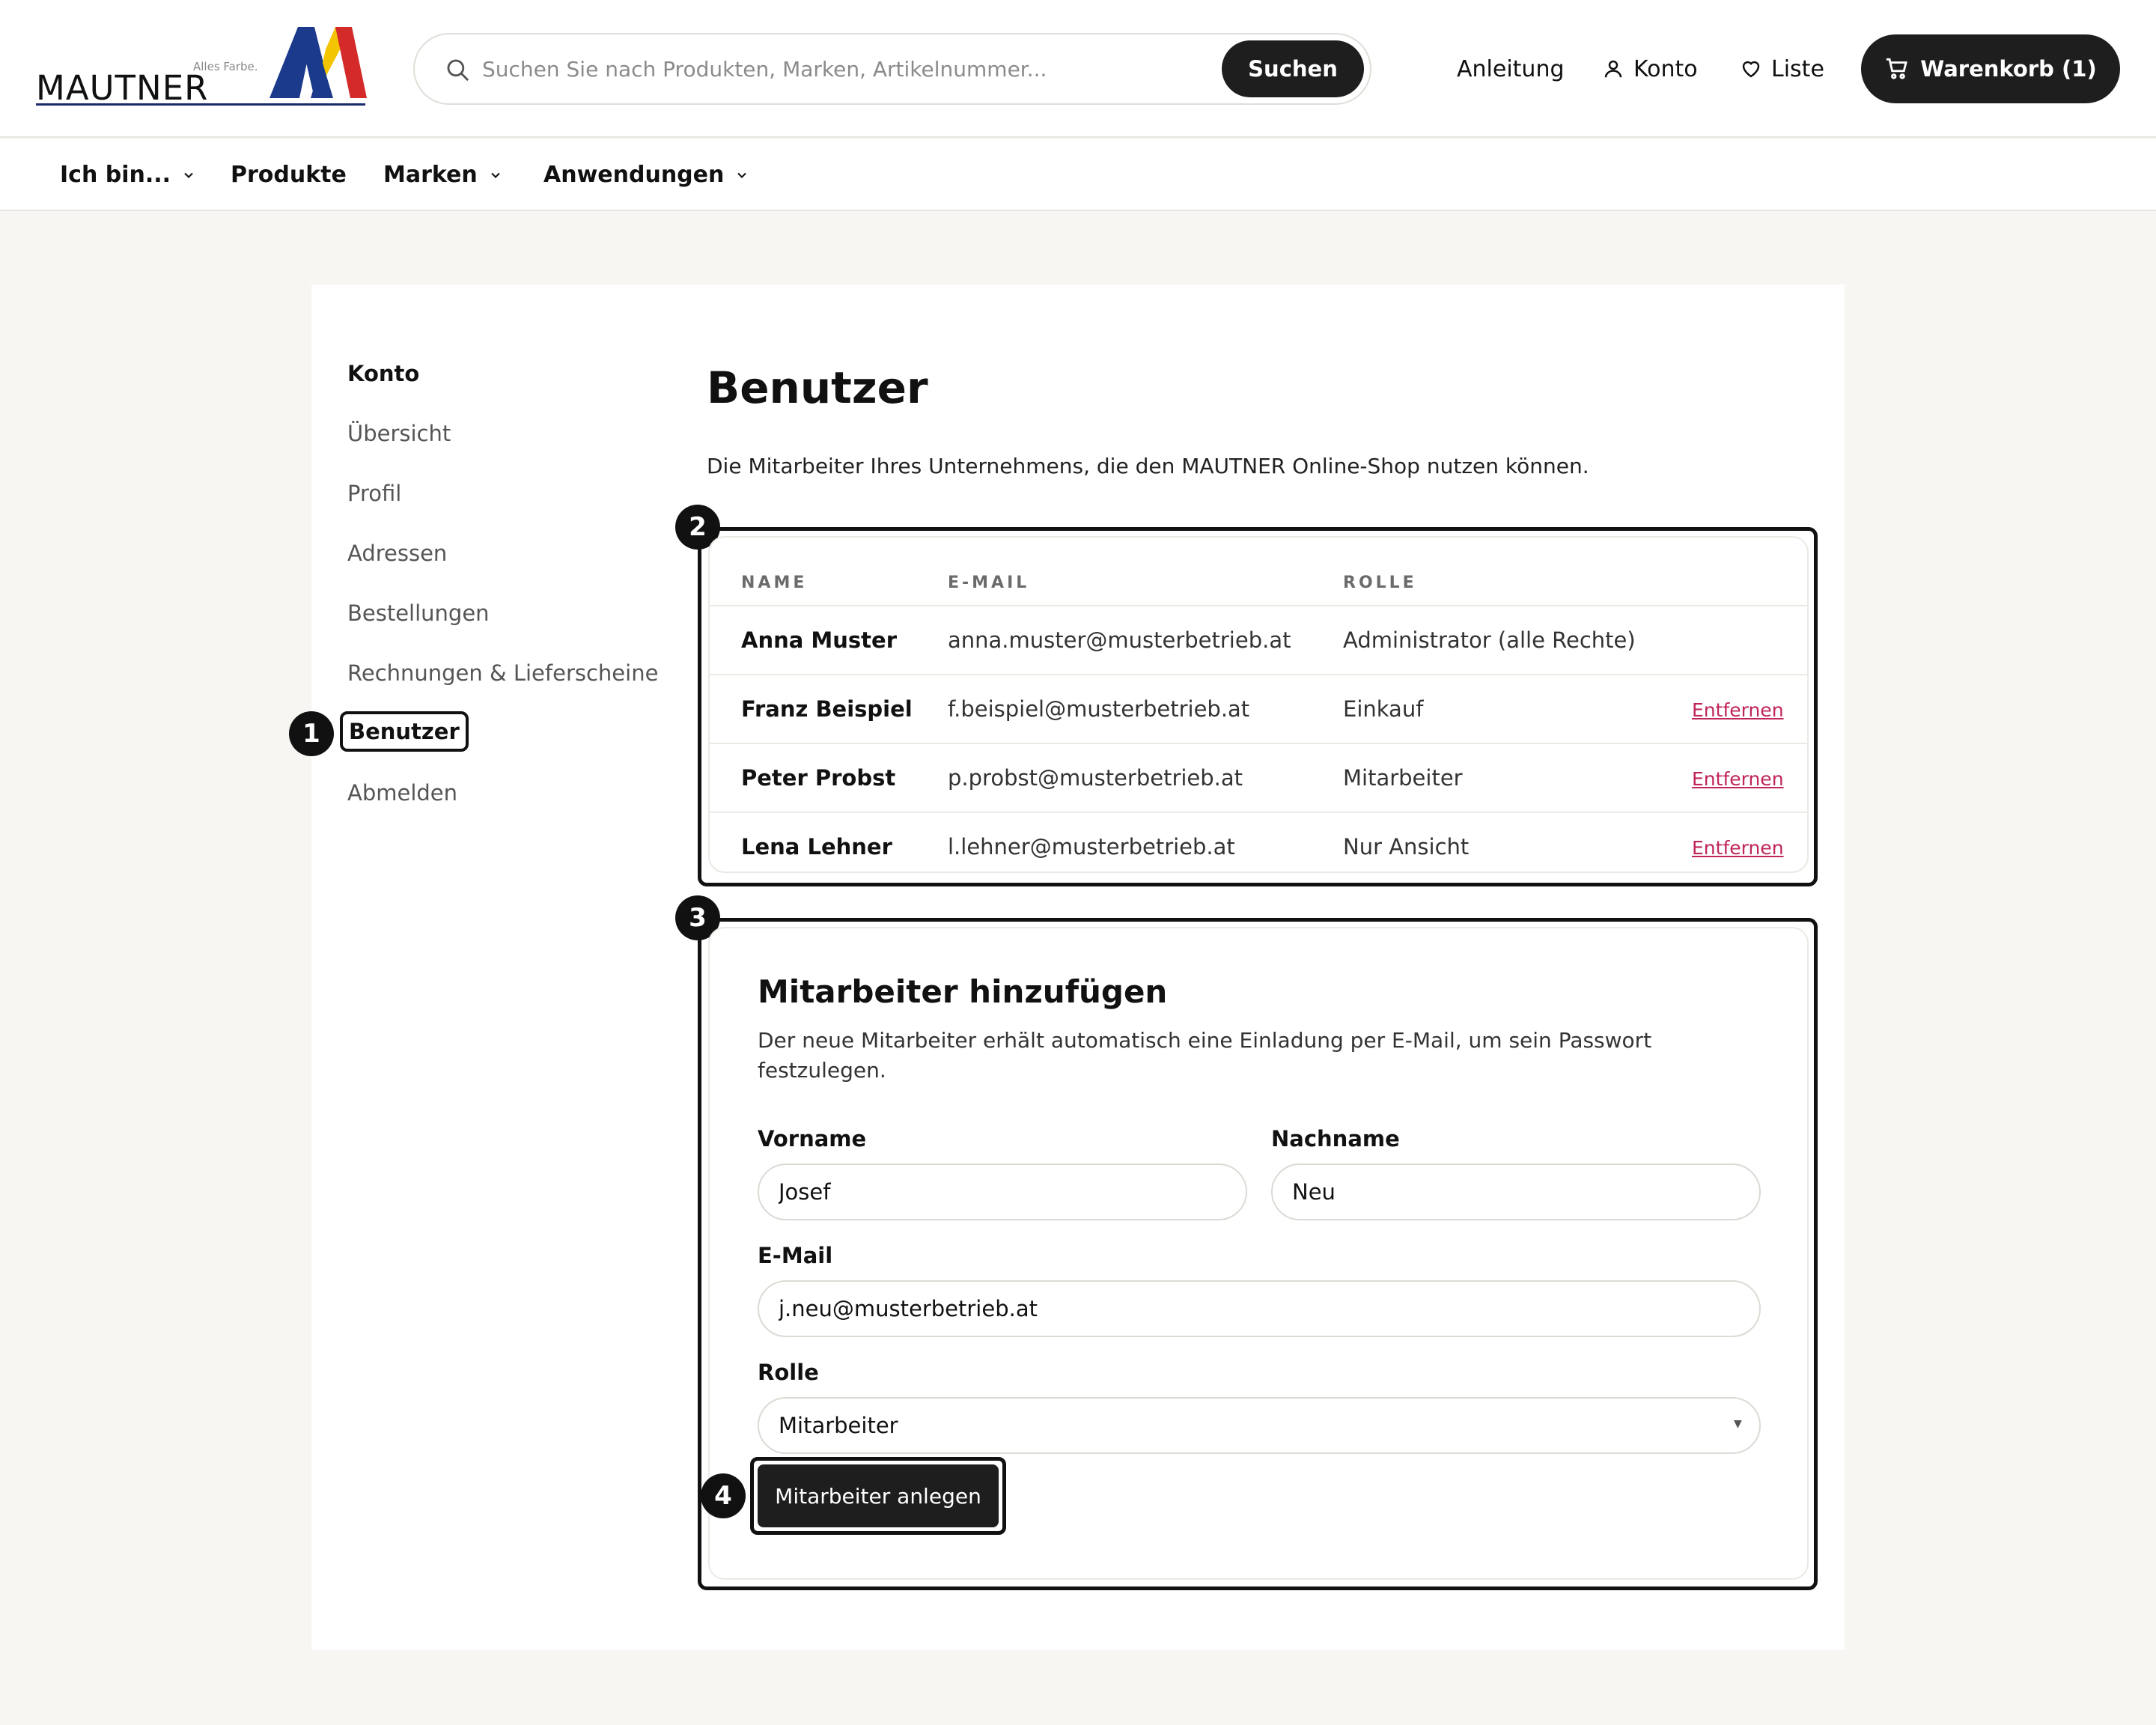  Describe the element at coordinates (383, 373) in the screenshot. I see `sidebar-heading: Konto` at that location.